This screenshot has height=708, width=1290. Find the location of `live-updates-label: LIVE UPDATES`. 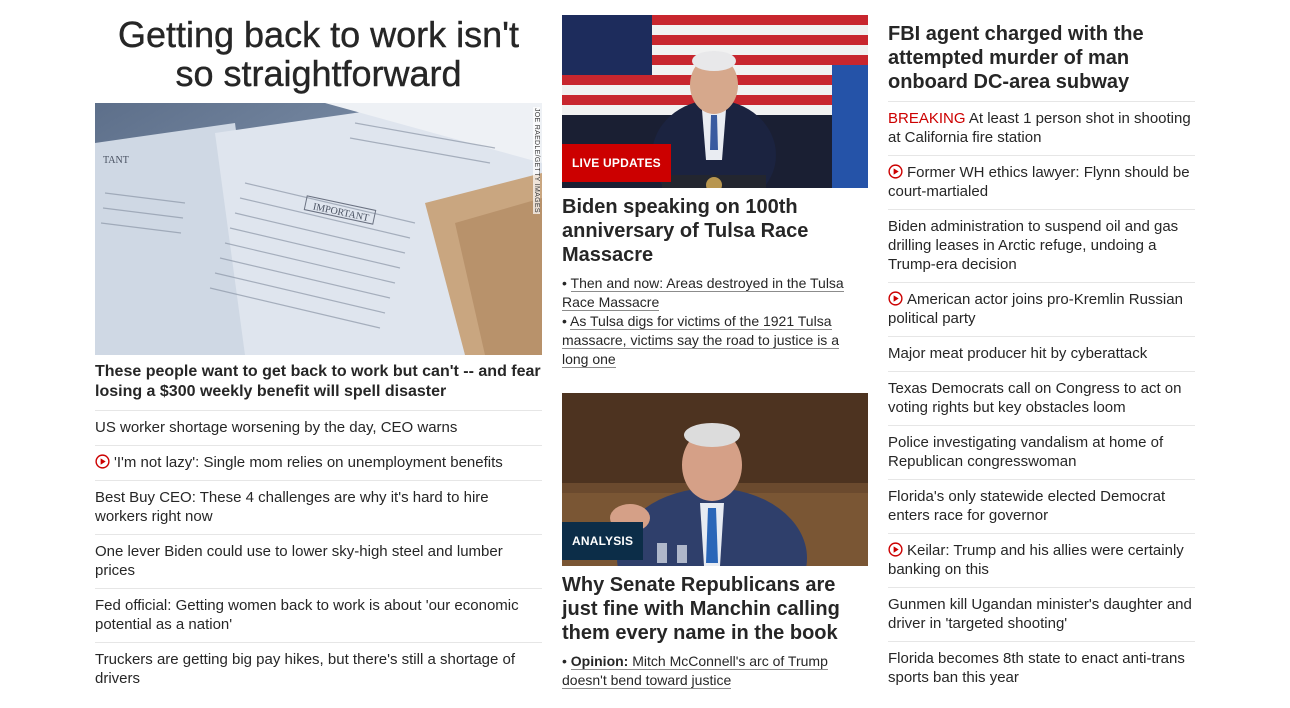

live-updates-label: LIVE UPDATES is located at coordinates (616, 163).